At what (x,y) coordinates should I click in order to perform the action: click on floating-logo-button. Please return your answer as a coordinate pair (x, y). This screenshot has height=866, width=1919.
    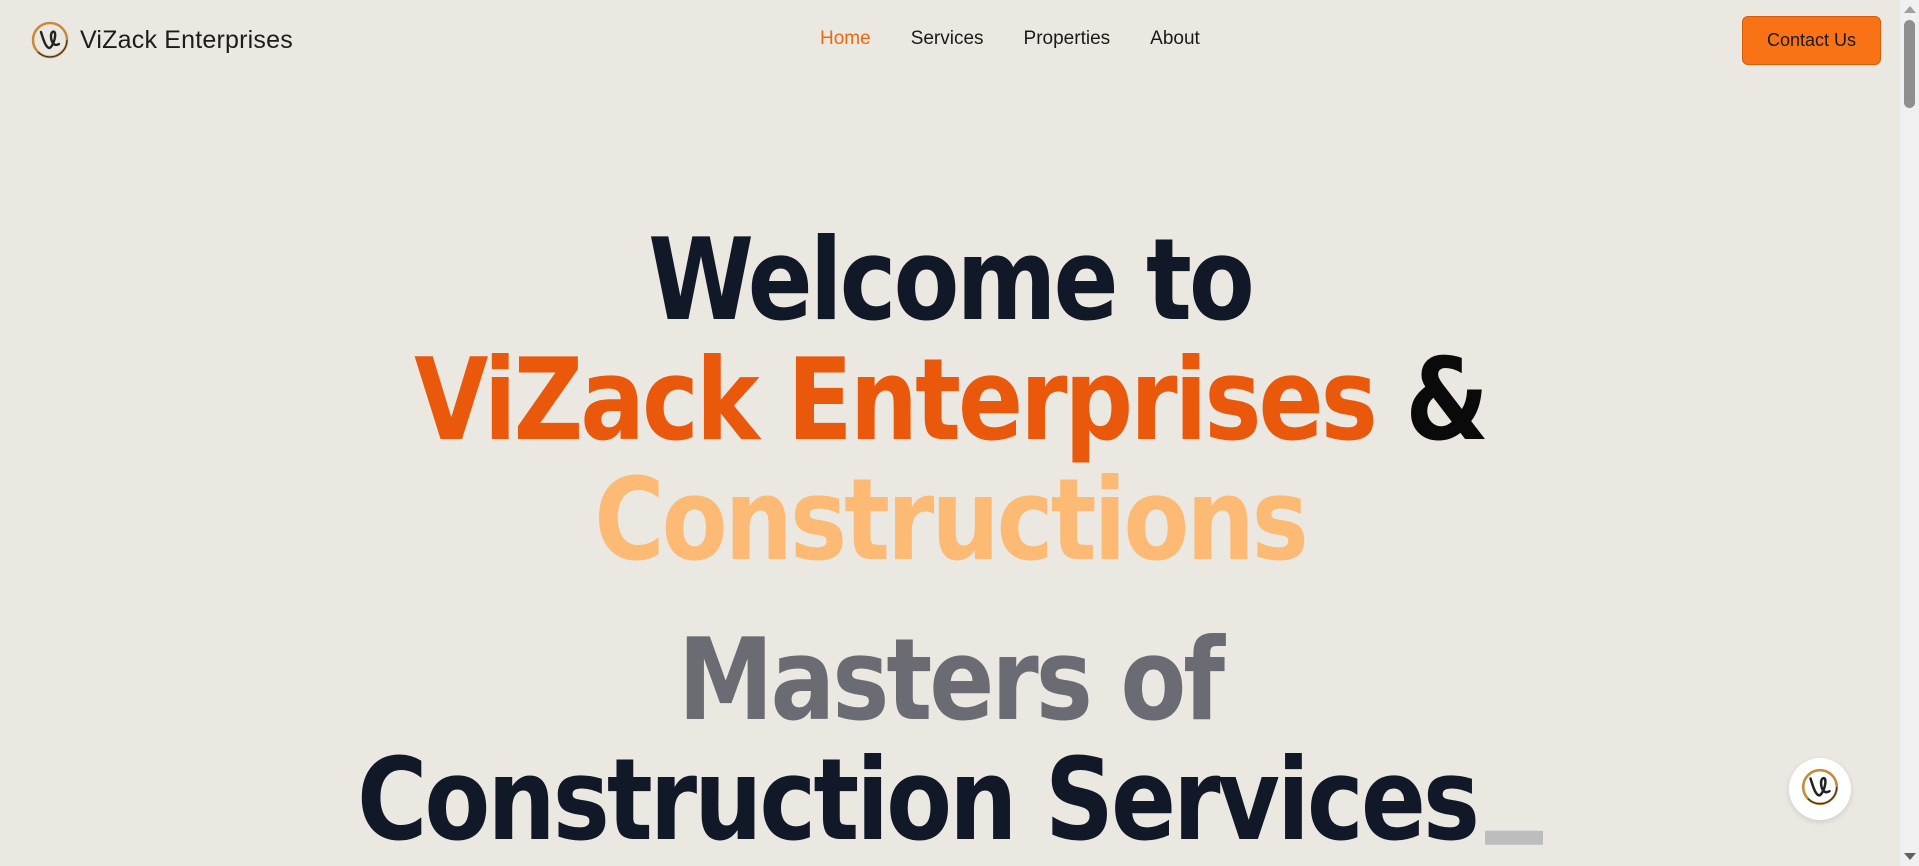
    Looking at the image, I should click on (1820, 789).